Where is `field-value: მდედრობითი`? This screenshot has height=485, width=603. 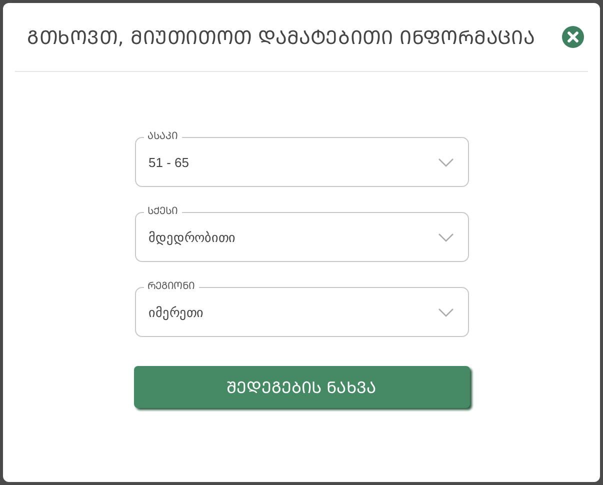 field-value: მდედრობითი is located at coordinates (192, 237).